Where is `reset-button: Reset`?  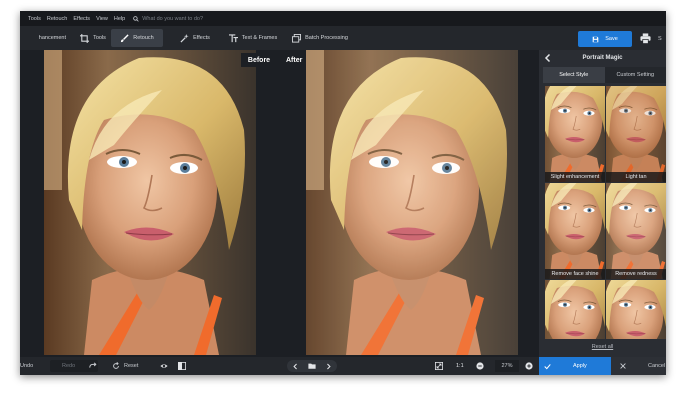 reset-button: Reset is located at coordinates (125, 366).